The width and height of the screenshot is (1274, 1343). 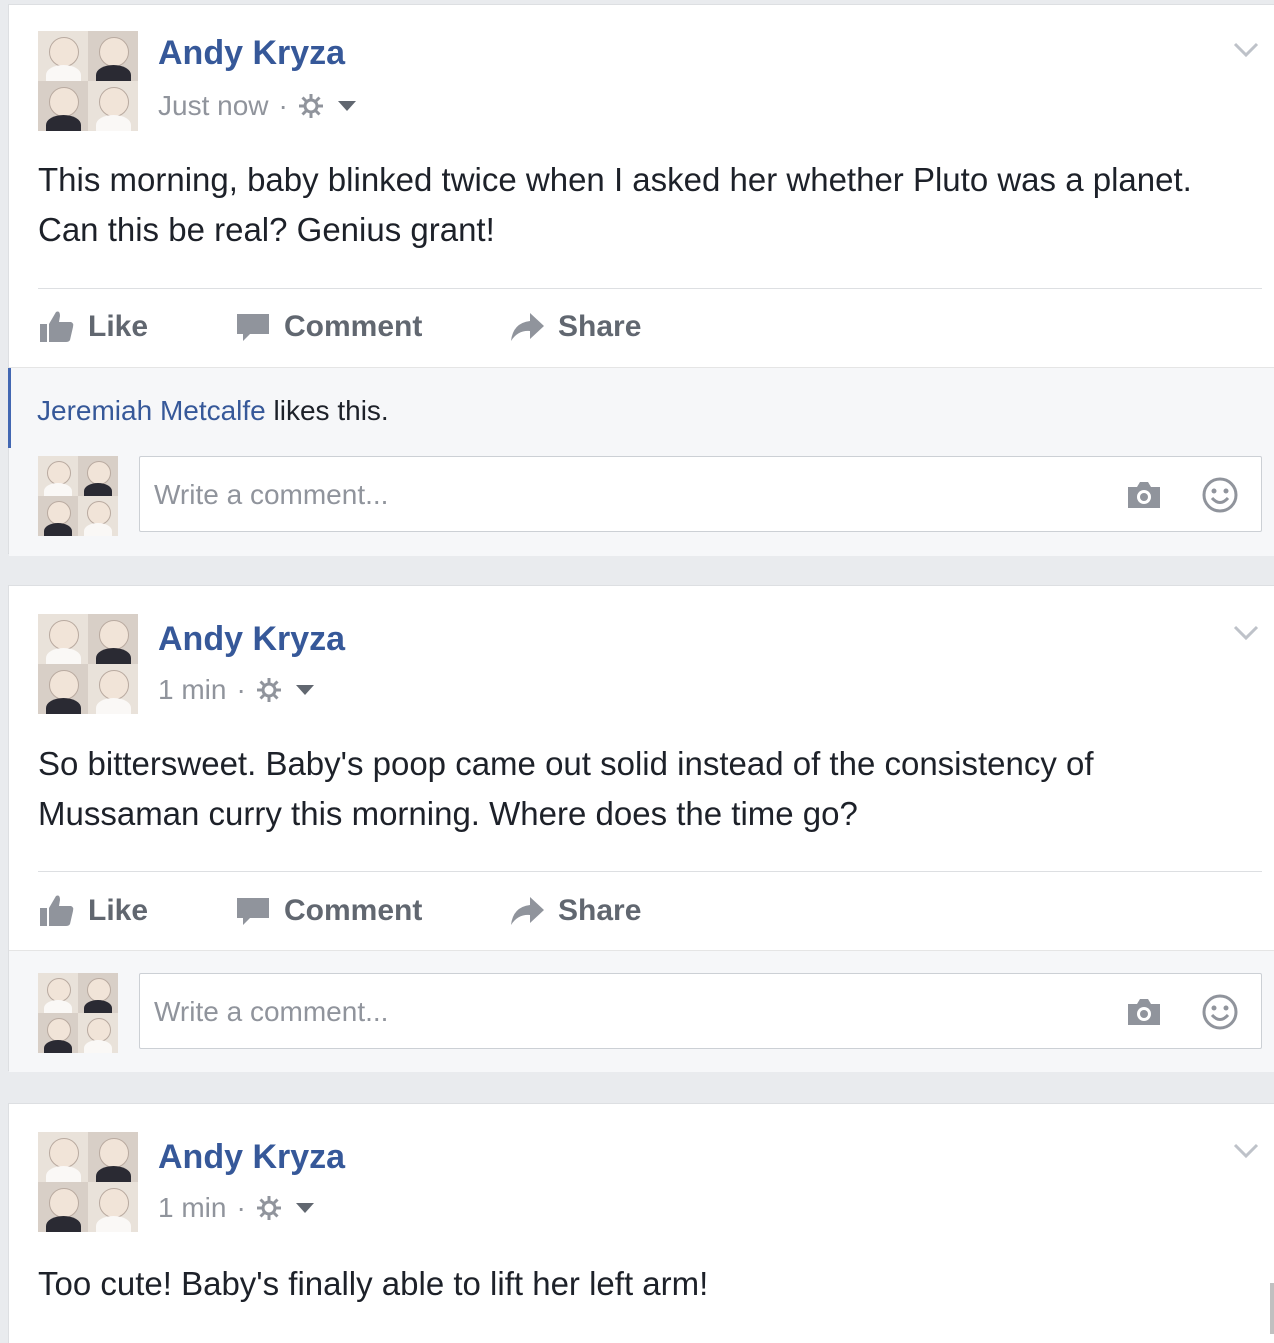 I want to click on likes-summary: Jeremiah Metcalfe likes this., so click(x=213, y=411).